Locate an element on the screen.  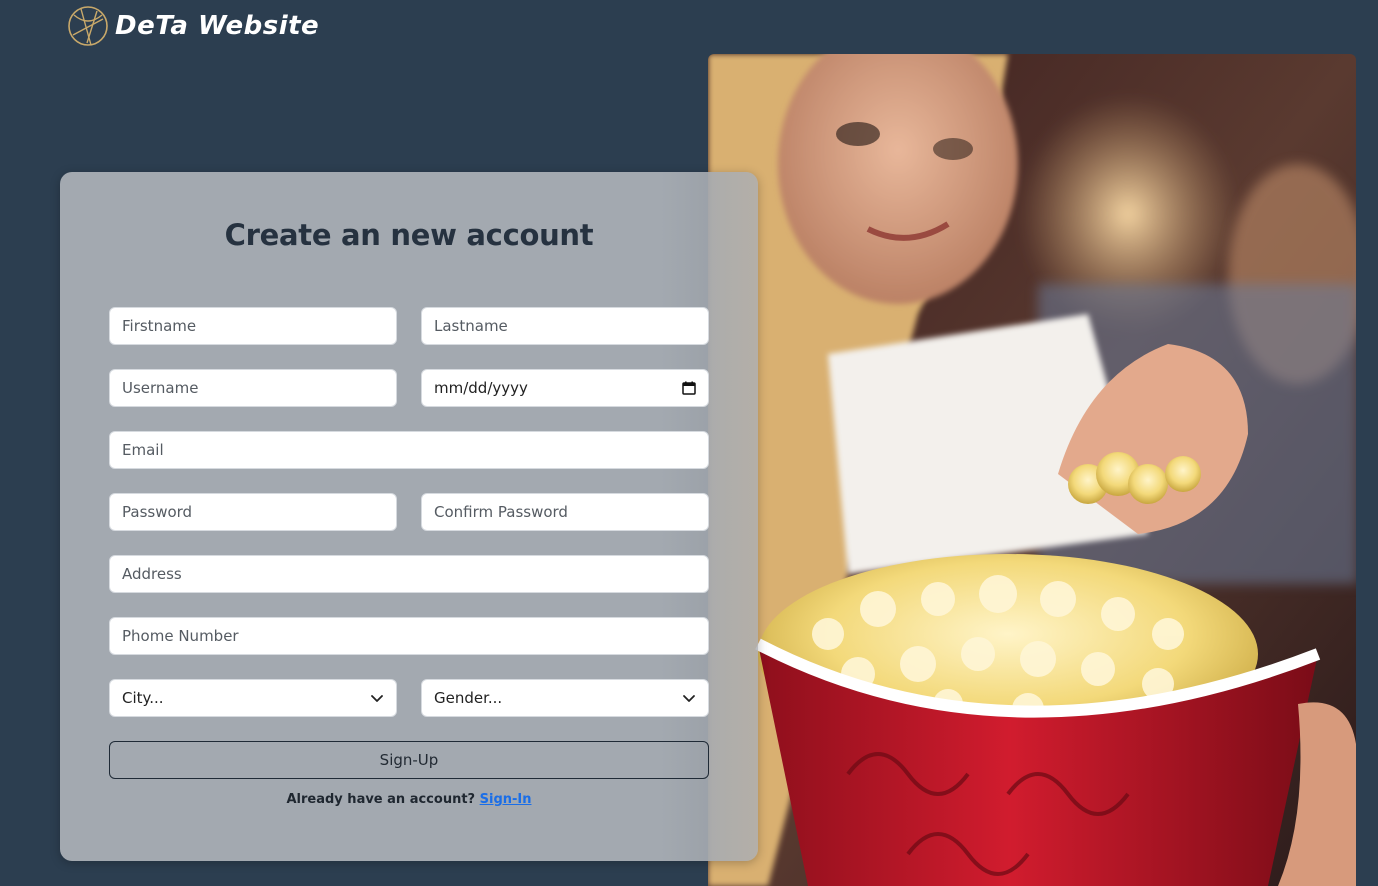
signin-prompt: Already have an account? Sign-In is located at coordinates (409, 799).